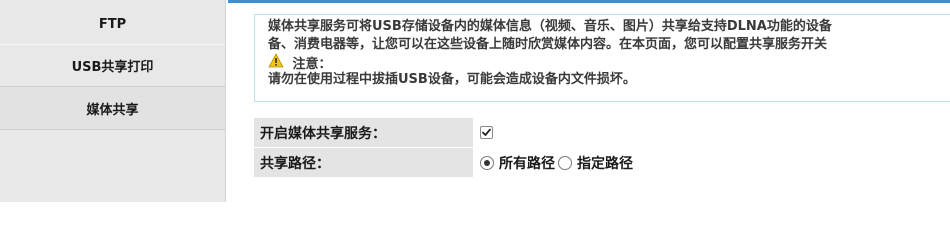  I want to click on radio-all-paths-button, so click(487, 162).